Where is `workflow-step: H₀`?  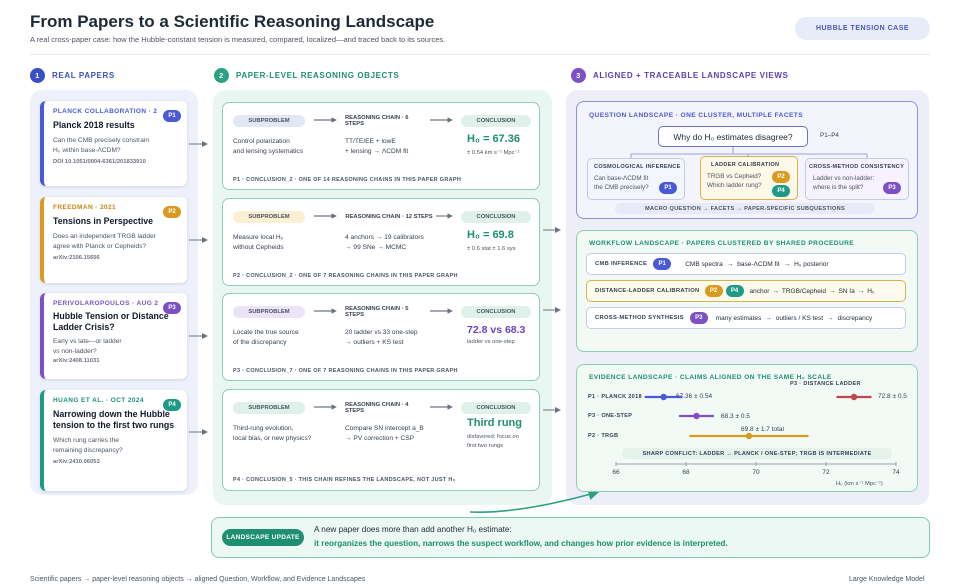
workflow-step: H₀ is located at coordinates (871, 291).